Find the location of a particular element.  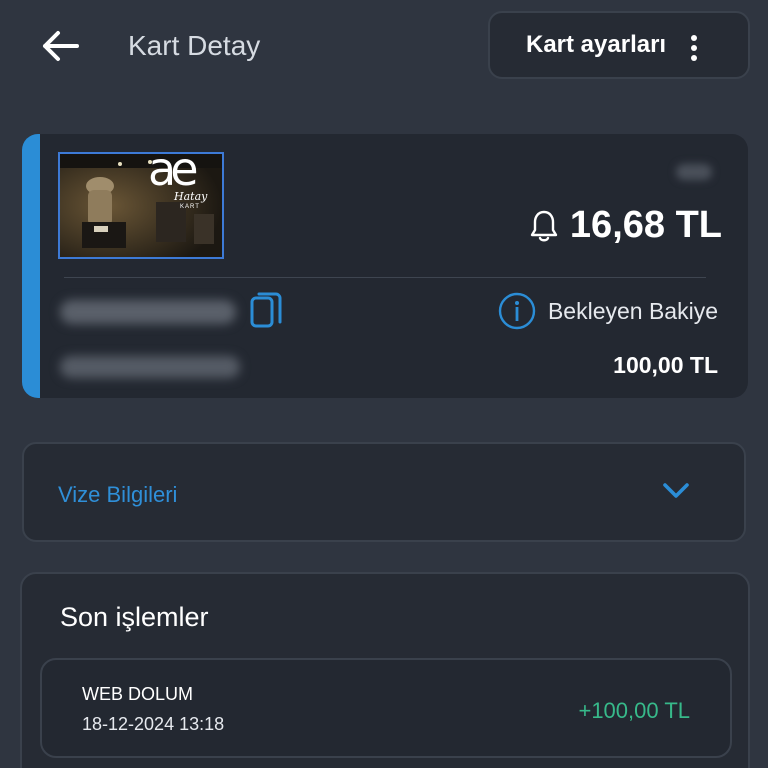

card-settings-button: Kart ayarları is located at coordinates (619, 45).